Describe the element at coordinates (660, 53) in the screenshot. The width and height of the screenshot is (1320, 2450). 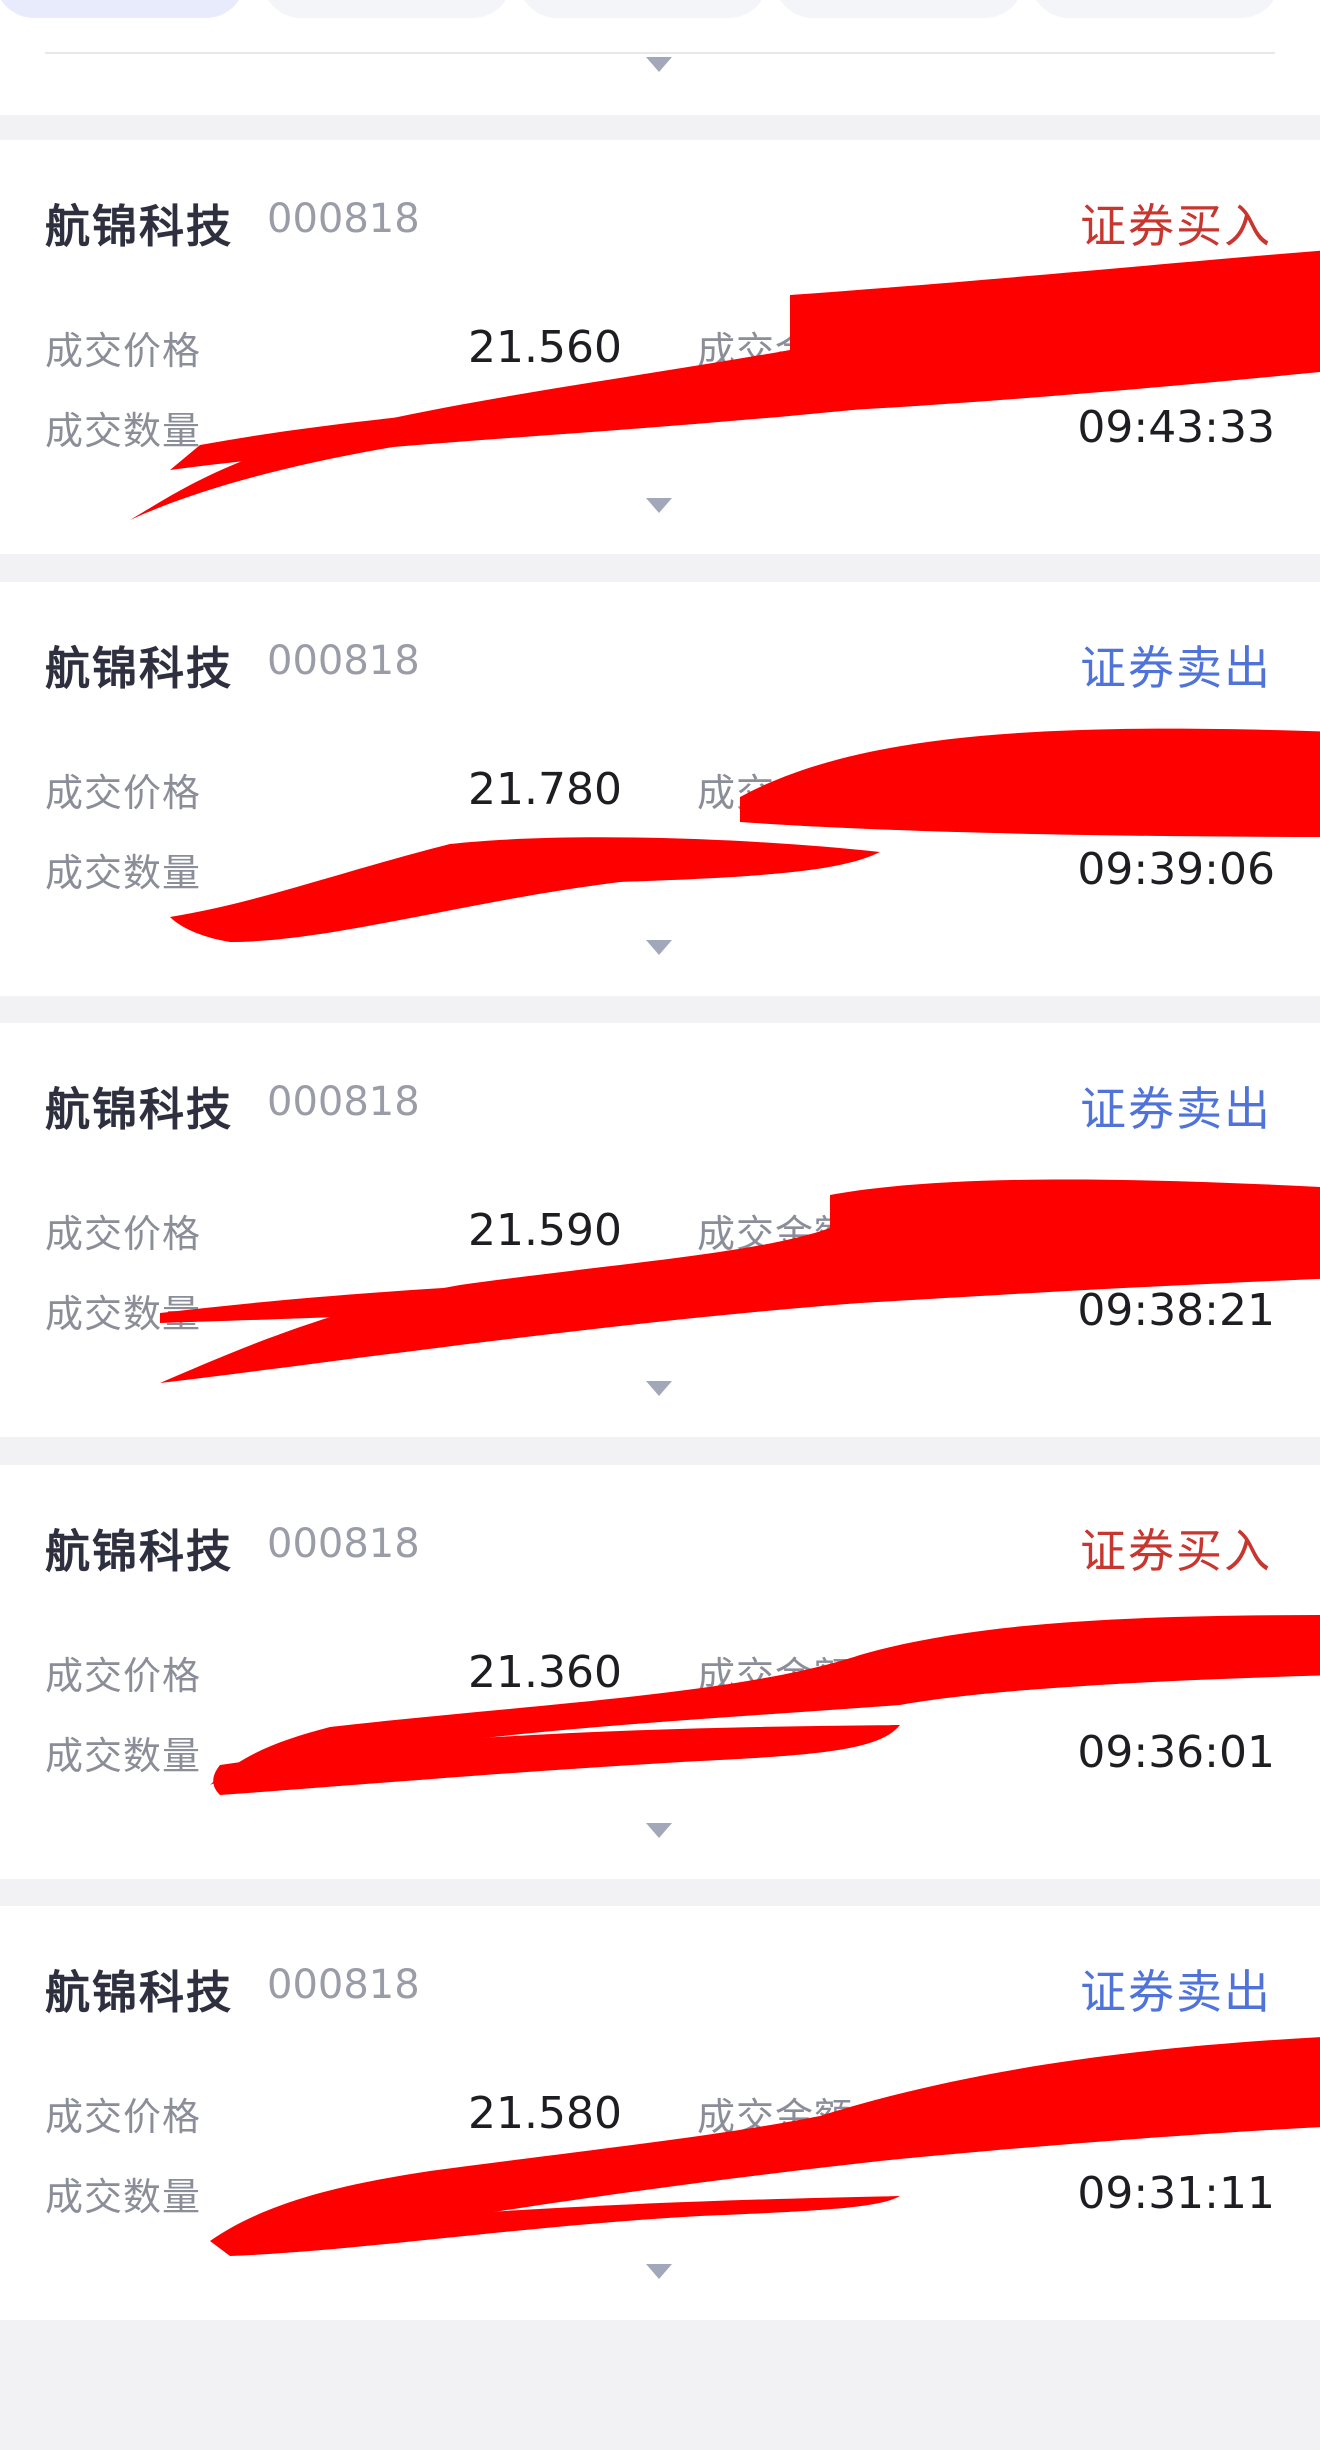
I see `divider` at that location.